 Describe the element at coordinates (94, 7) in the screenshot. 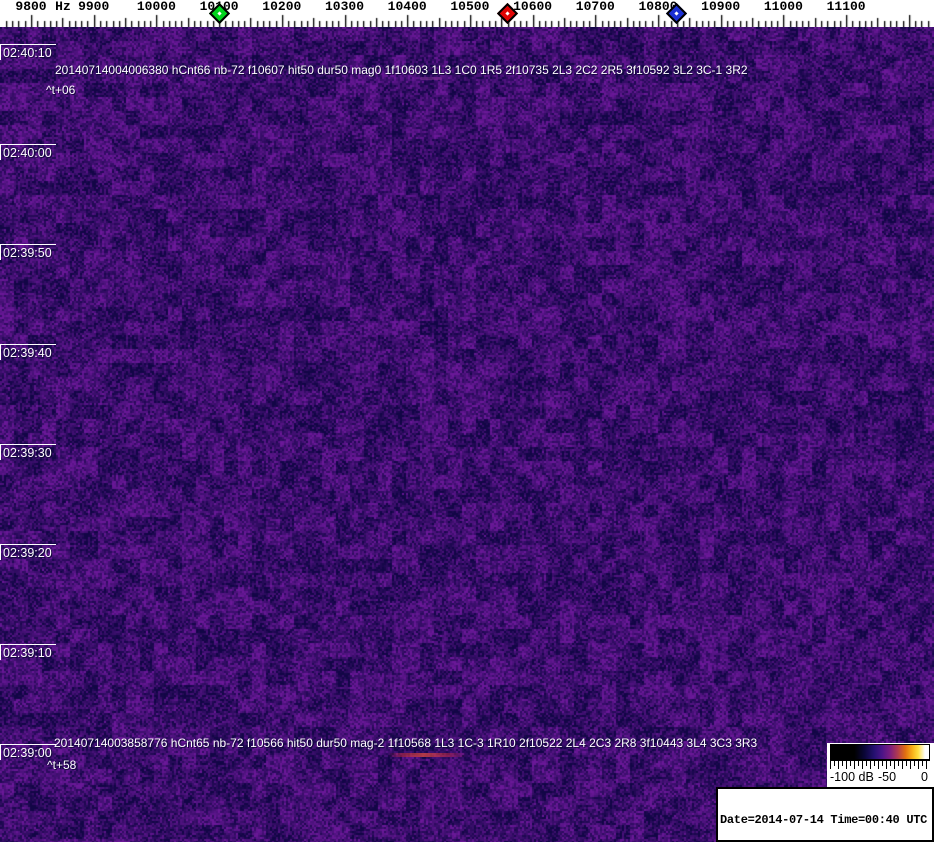

I see `freq-axis-label: 9900` at that location.